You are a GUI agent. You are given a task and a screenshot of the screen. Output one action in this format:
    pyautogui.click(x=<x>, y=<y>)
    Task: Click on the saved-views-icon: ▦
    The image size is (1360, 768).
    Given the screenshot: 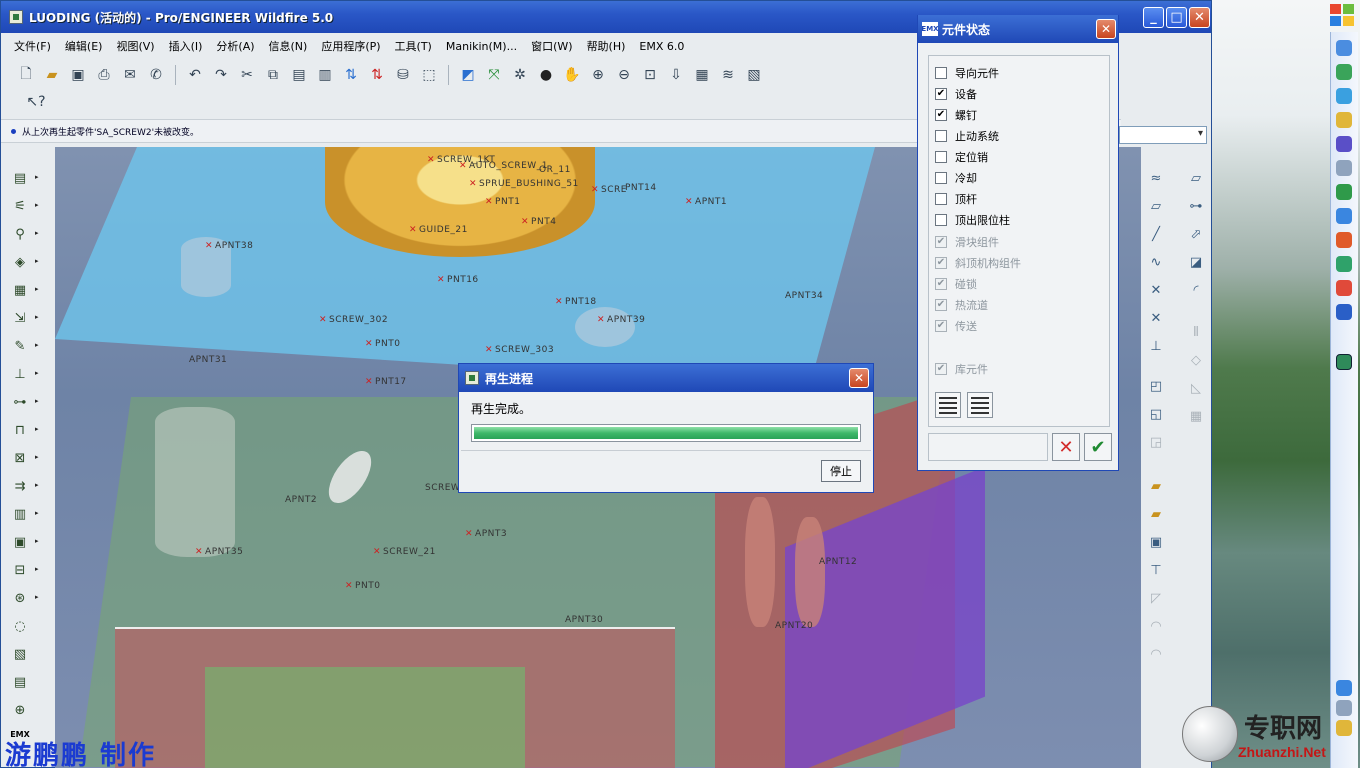 What is the action you would take?
    pyautogui.click(x=702, y=75)
    